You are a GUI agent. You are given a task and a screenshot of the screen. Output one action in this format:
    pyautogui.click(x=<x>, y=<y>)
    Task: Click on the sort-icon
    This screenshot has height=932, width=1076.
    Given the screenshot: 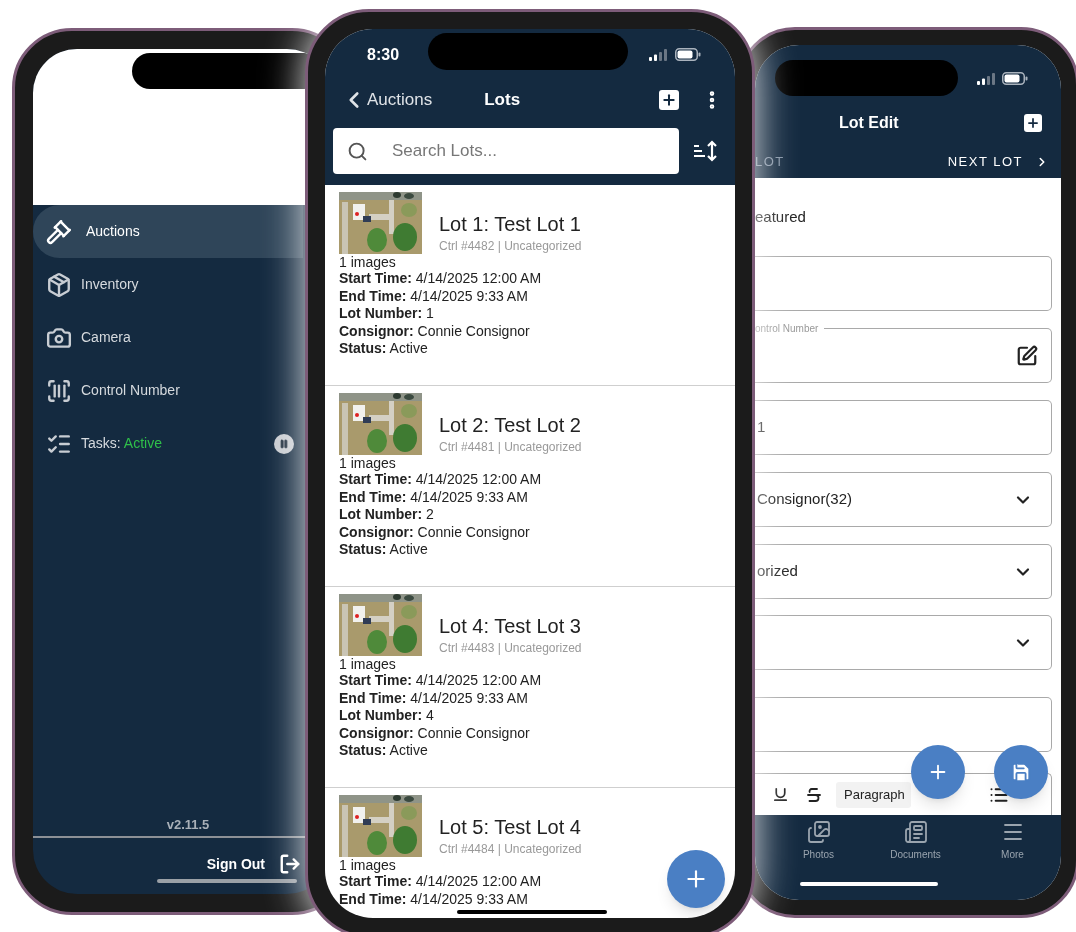 What is the action you would take?
    pyautogui.click(x=705, y=151)
    